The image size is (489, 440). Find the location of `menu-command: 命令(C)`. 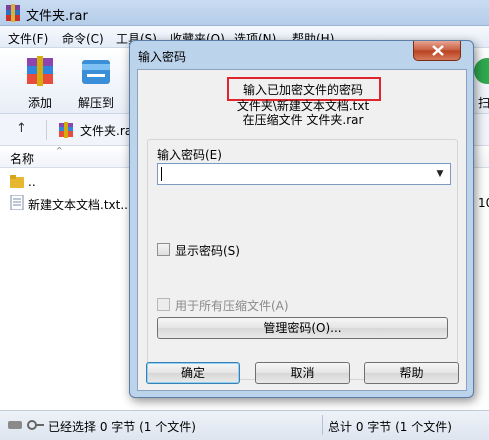

menu-command: 命令(C) is located at coordinates (83, 38).